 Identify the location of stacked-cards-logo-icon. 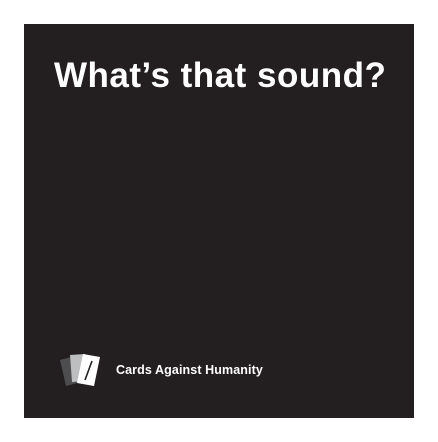
(80, 370).